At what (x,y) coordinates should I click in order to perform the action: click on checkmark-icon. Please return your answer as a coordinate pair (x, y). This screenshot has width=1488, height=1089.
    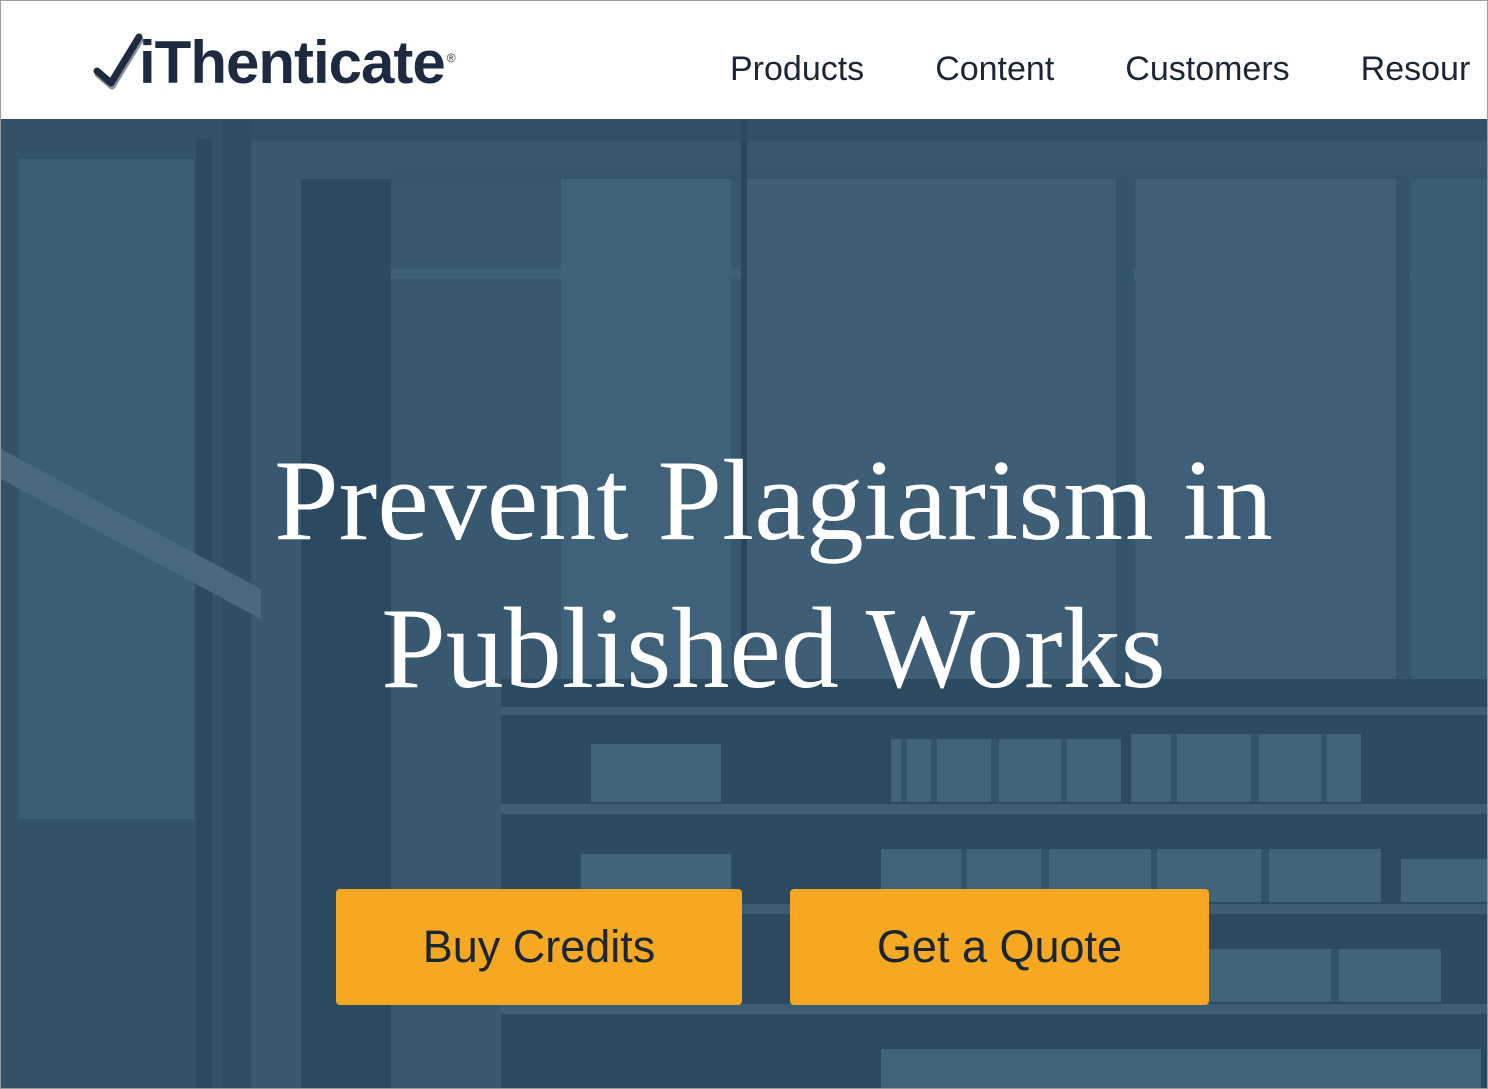
    Looking at the image, I should click on (118, 61).